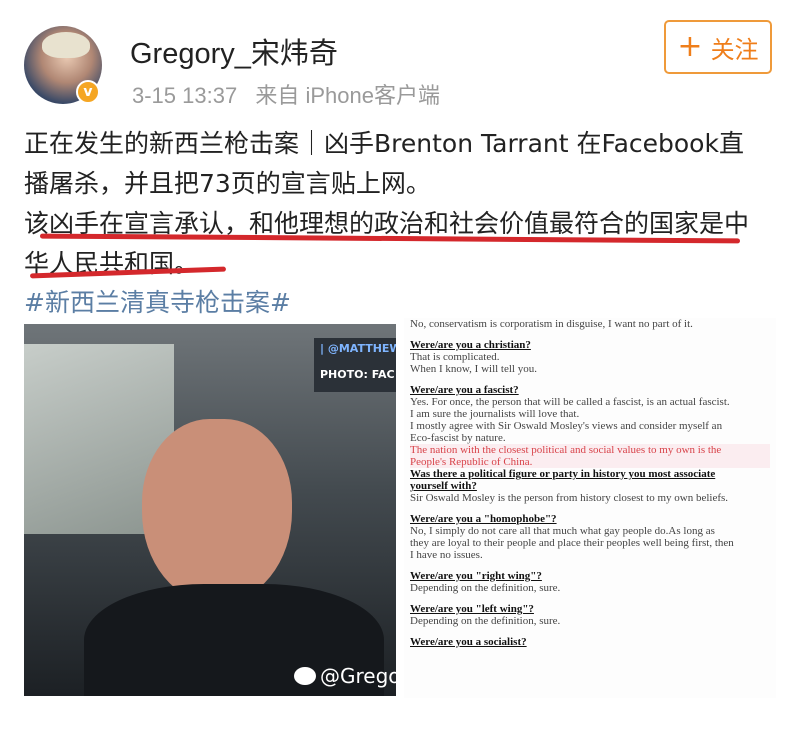 This screenshot has height=740, width=800. I want to click on doc-line: That is complicated., so click(455, 357).